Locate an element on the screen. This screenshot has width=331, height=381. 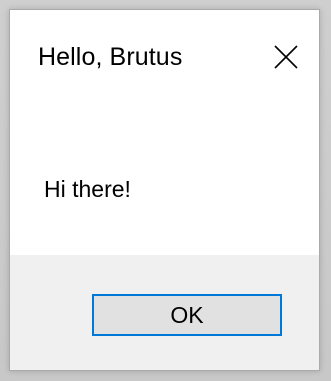
close-button is located at coordinates (286, 56).